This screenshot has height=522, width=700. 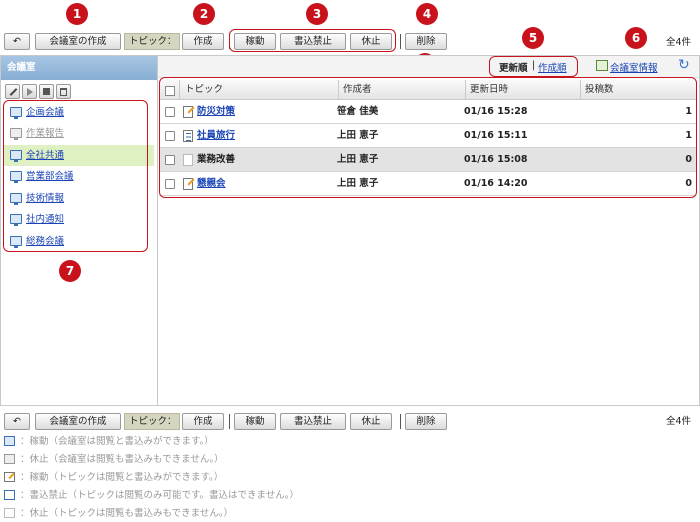 What do you see at coordinates (79, 68) in the screenshot?
I see `sidebar-title: 会議室` at bounding box center [79, 68].